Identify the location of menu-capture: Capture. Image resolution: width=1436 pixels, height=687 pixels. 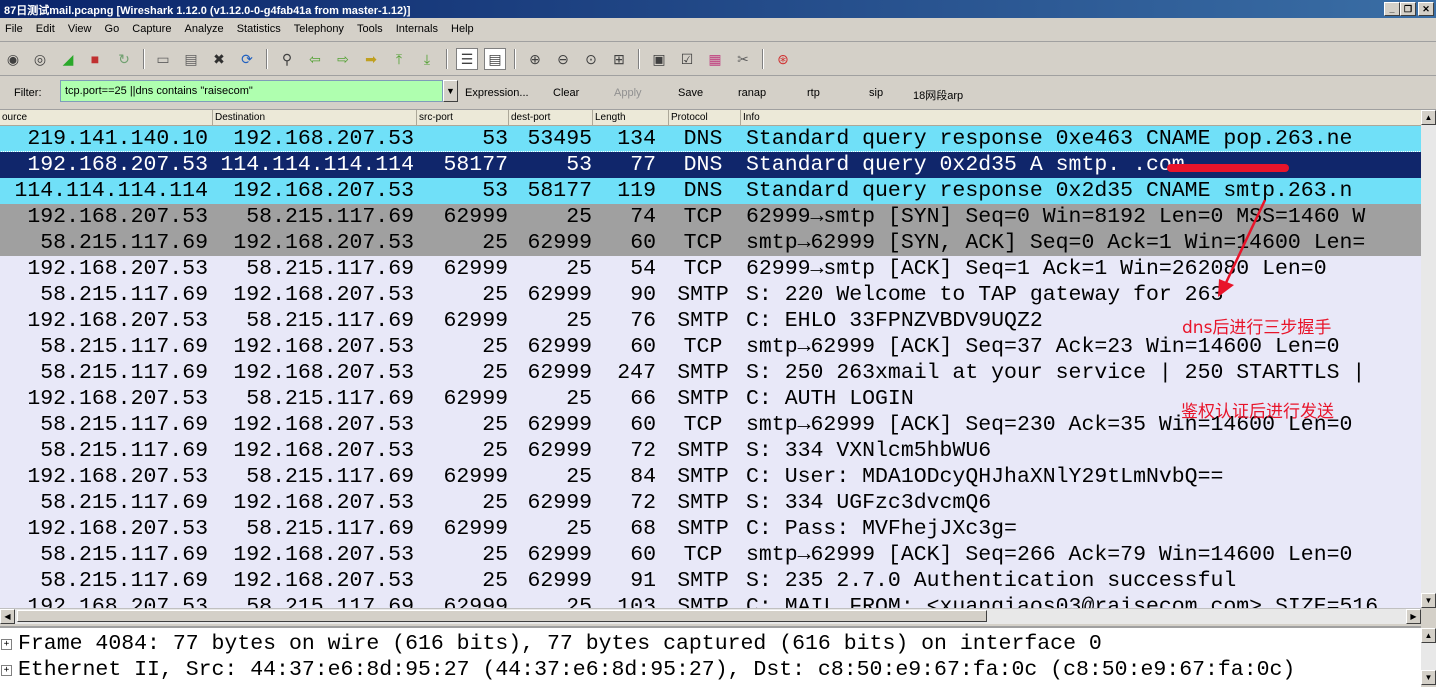
(151, 27).